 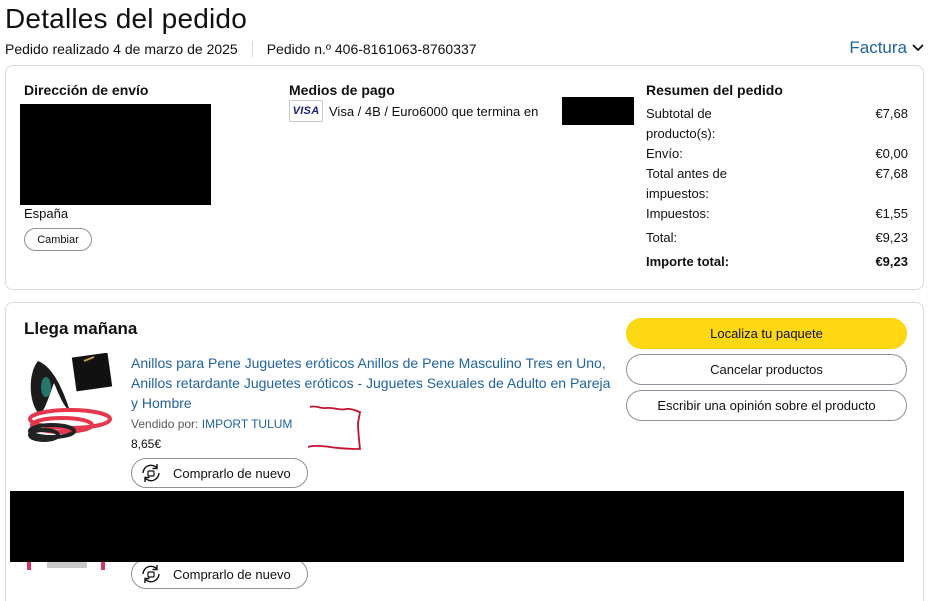 I want to click on track-package-button: Localiza tu paquete, so click(x=766, y=333).